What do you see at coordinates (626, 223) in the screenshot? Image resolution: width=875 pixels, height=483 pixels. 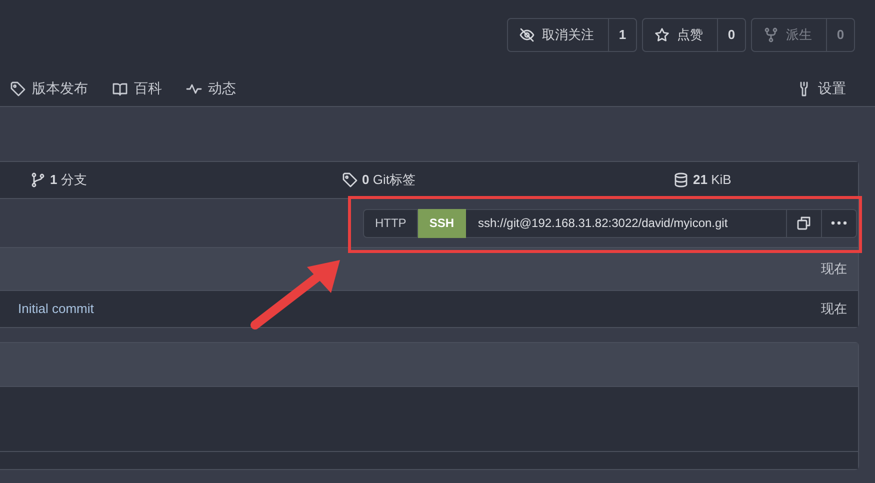 I see `url-field: ssh://git@192.168.31.82:3022/david/myicon.git` at bounding box center [626, 223].